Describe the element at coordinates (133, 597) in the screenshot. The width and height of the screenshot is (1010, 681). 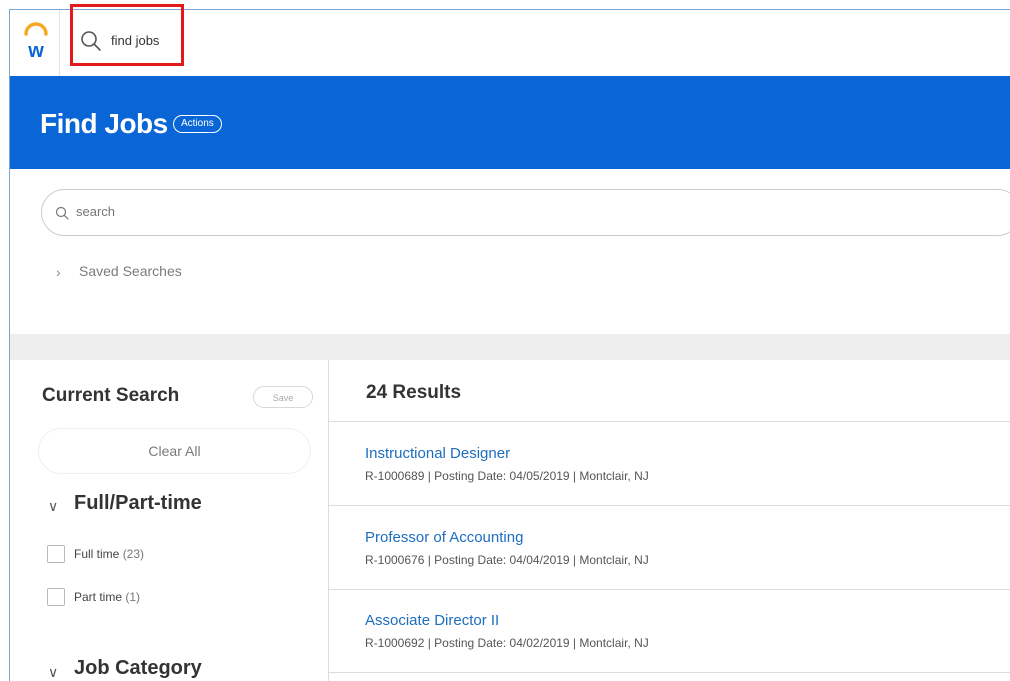
I see `facet-option-count: (1)` at that location.